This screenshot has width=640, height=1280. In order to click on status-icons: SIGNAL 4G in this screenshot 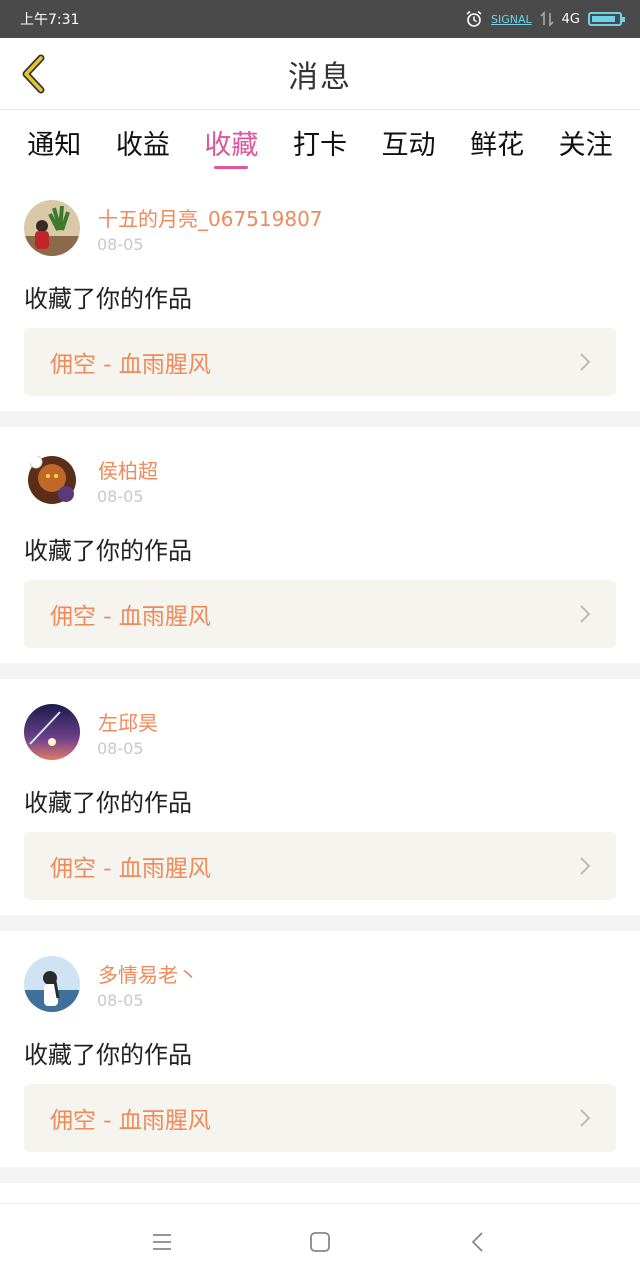, I will do `click(545, 19)`.